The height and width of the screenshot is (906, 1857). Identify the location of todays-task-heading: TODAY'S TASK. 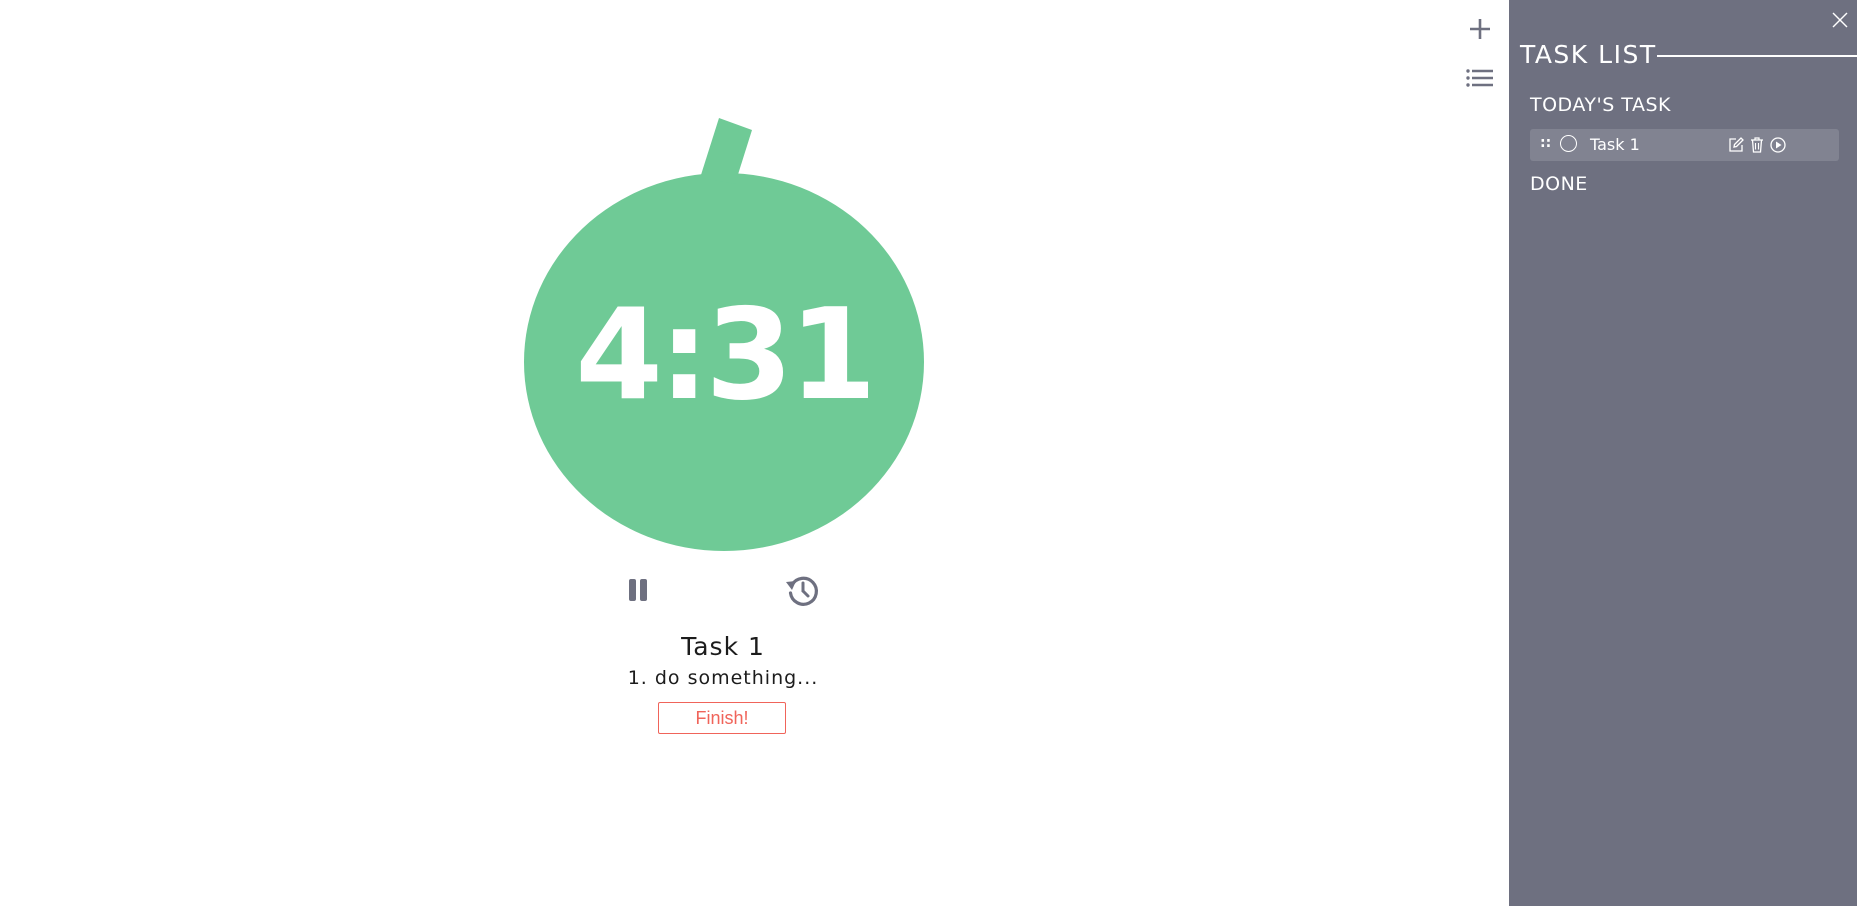
(1600, 105).